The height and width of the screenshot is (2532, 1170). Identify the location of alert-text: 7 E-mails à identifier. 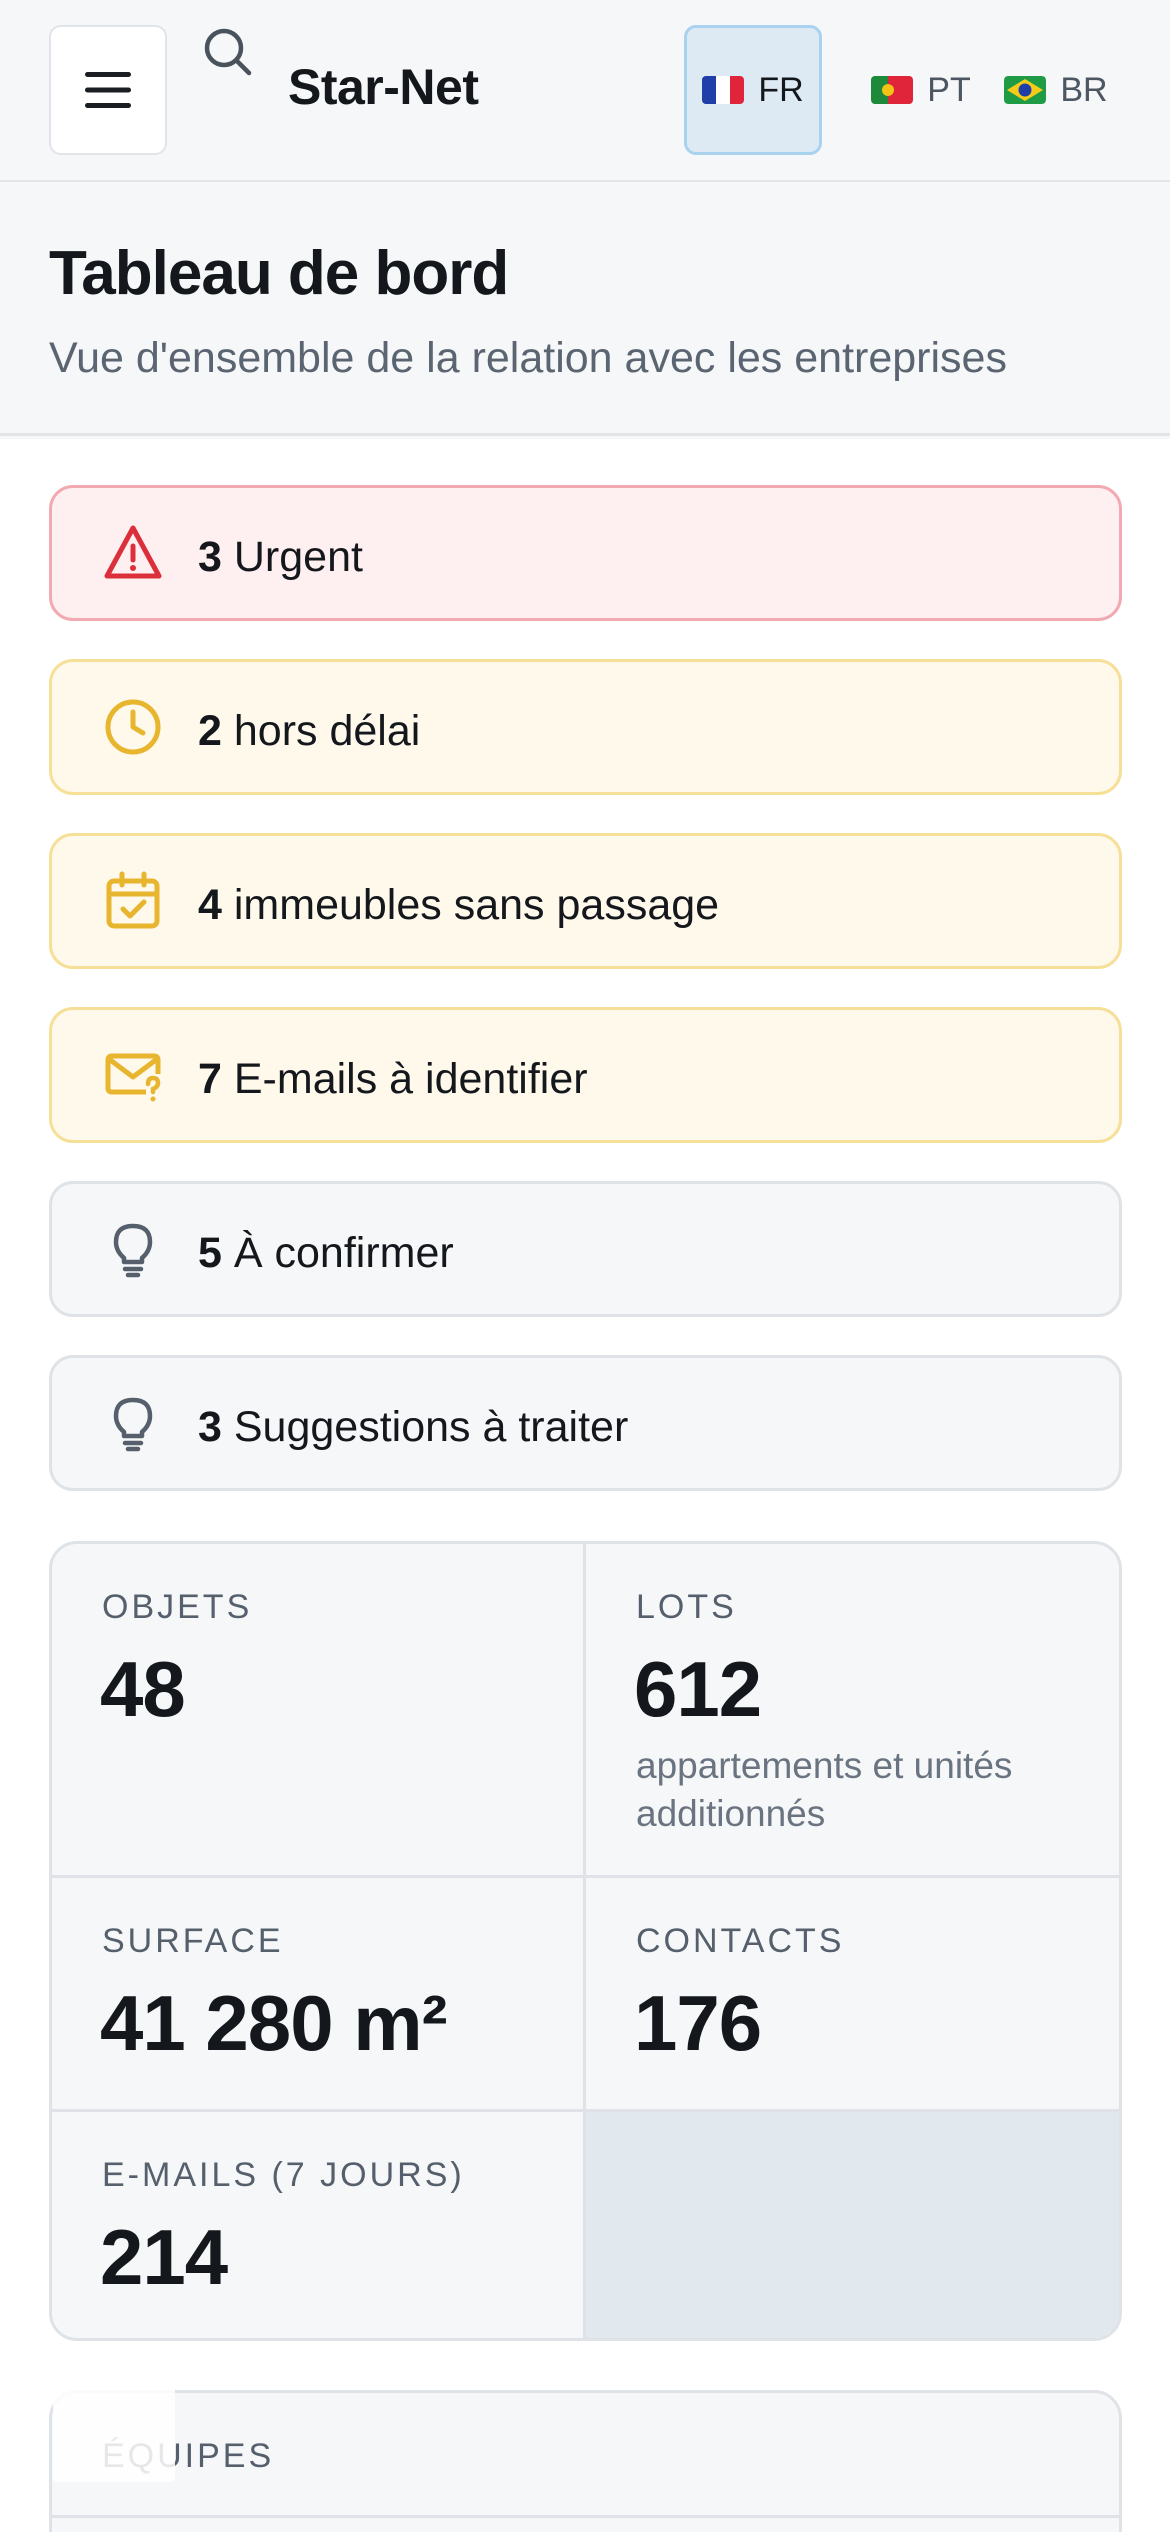
(393, 1079).